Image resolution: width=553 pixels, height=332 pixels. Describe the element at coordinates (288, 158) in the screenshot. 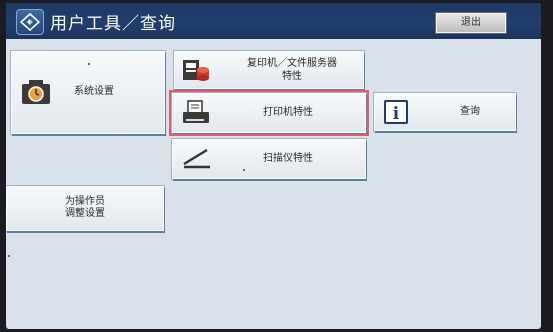

I see `scanner-label: 扫描仪特性` at that location.